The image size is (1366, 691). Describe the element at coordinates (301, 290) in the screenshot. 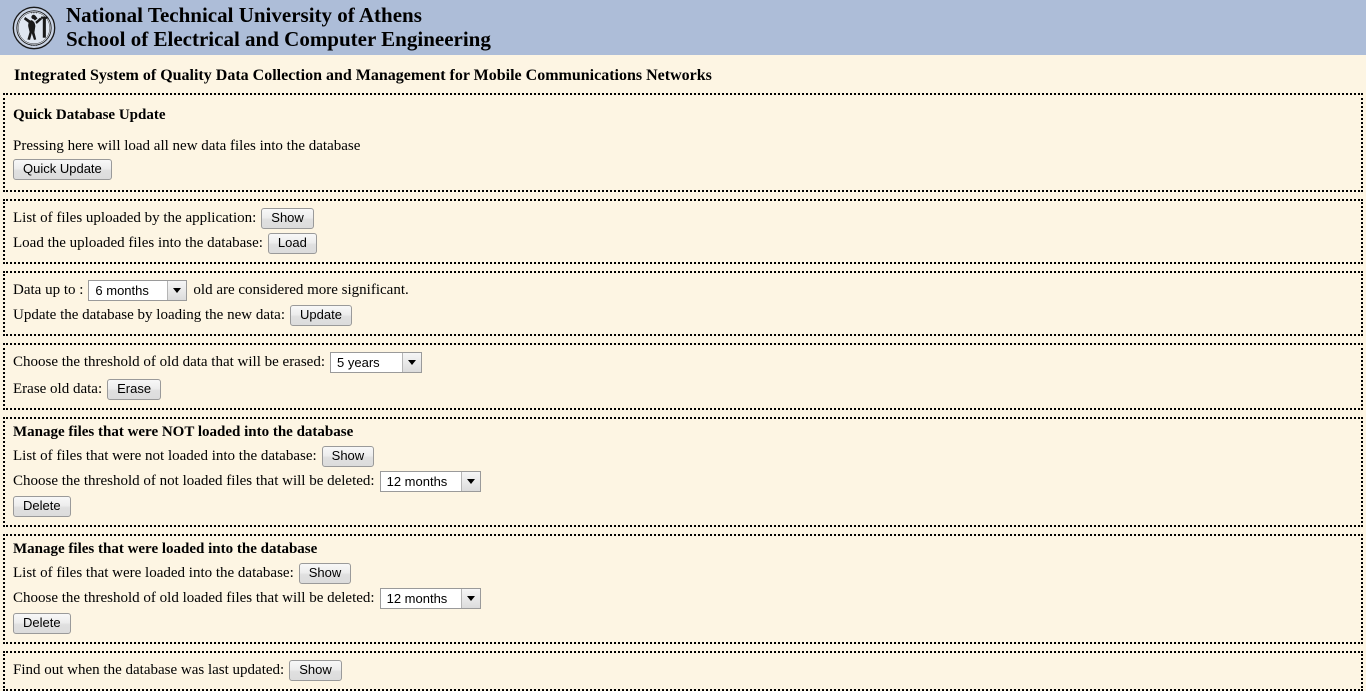

I see `significance-suffix-label: old are considered more significant.` at that location.